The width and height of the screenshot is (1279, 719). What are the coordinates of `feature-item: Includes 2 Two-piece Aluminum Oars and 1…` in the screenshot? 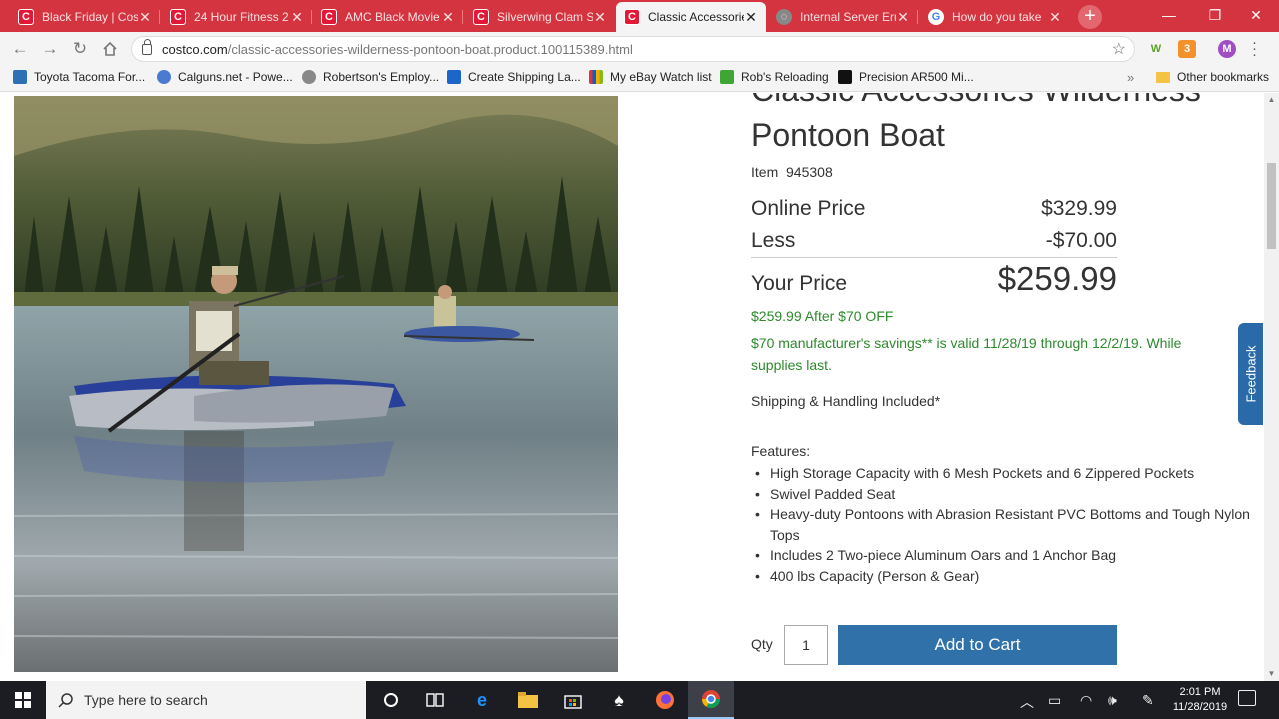 It's located at (1001, 555).